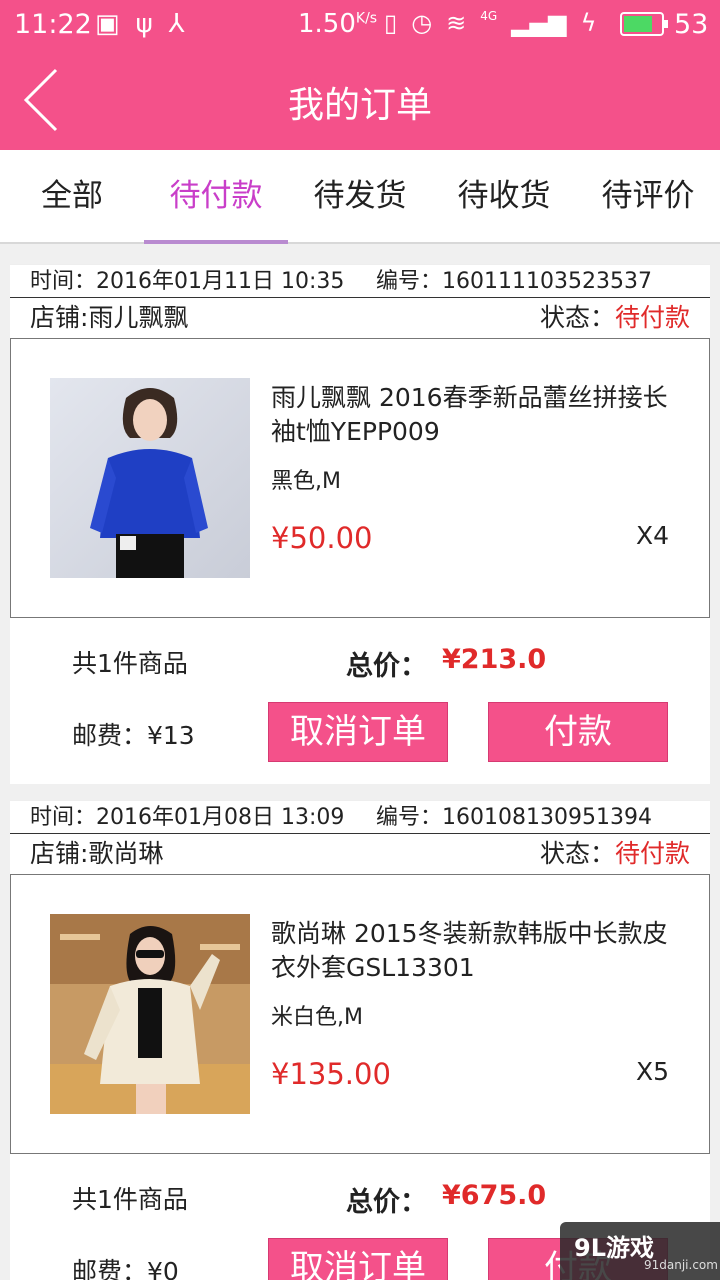 The image size is (720, 1280). I want to click on pay-button: 付款, so click(578, 732).